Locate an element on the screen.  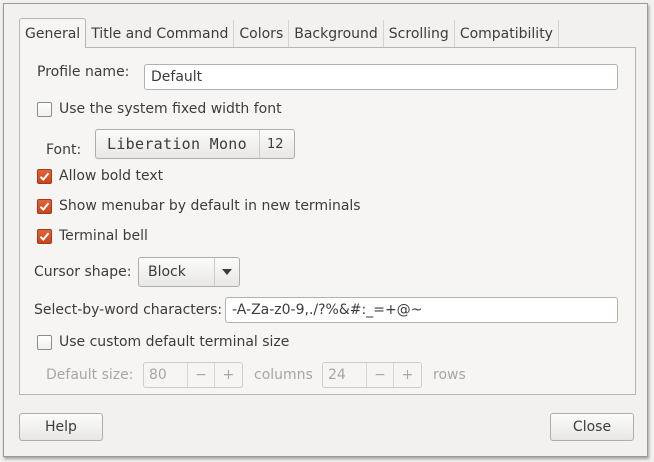
custom-size-checkbox is located at coordinates (44, 342).